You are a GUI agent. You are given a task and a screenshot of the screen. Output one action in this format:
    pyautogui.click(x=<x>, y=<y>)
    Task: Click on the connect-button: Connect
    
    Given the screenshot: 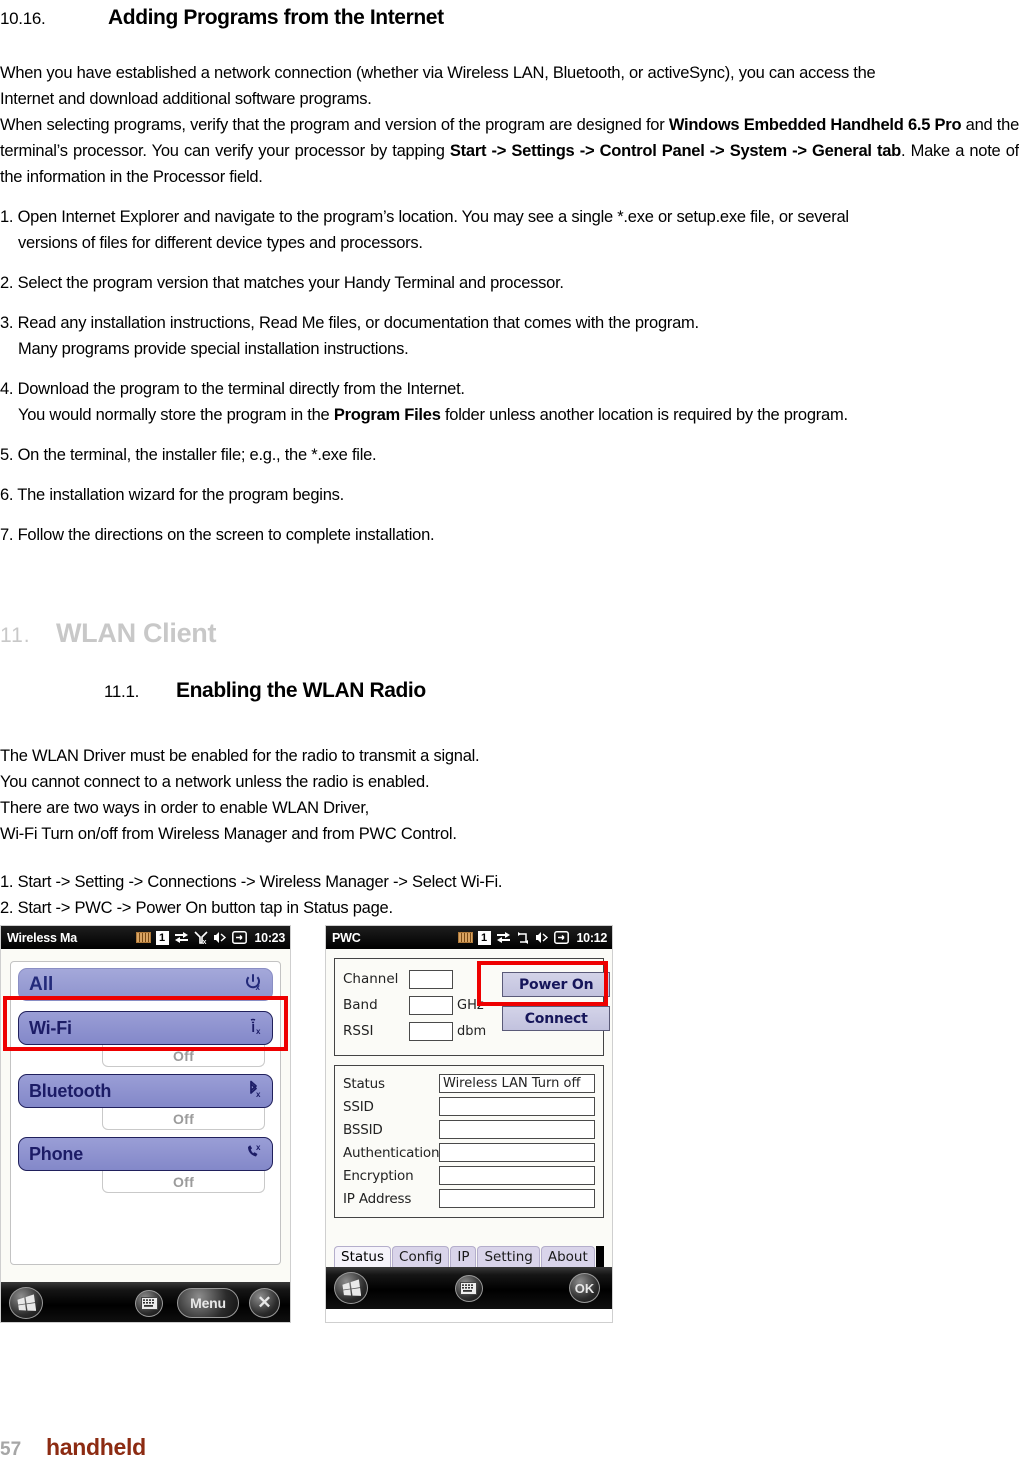 What is the action you would take?
    pyautogui.click(x=556, y=1018)
    